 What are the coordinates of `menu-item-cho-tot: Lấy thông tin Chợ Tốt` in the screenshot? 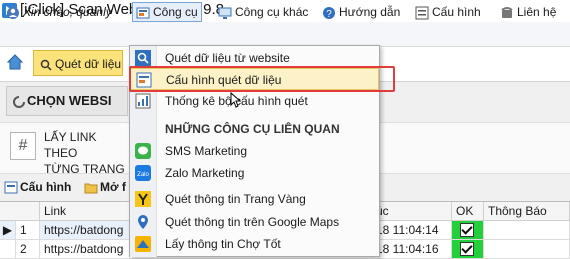 It's located at (254, 244).